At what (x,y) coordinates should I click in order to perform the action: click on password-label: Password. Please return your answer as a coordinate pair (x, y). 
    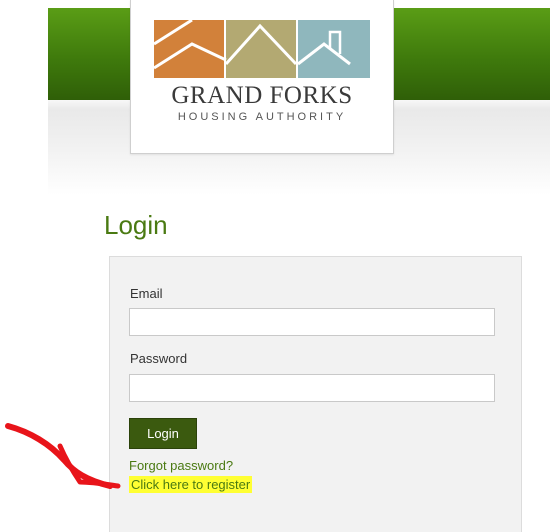
    Looking at the image, I should click on (159, 358).